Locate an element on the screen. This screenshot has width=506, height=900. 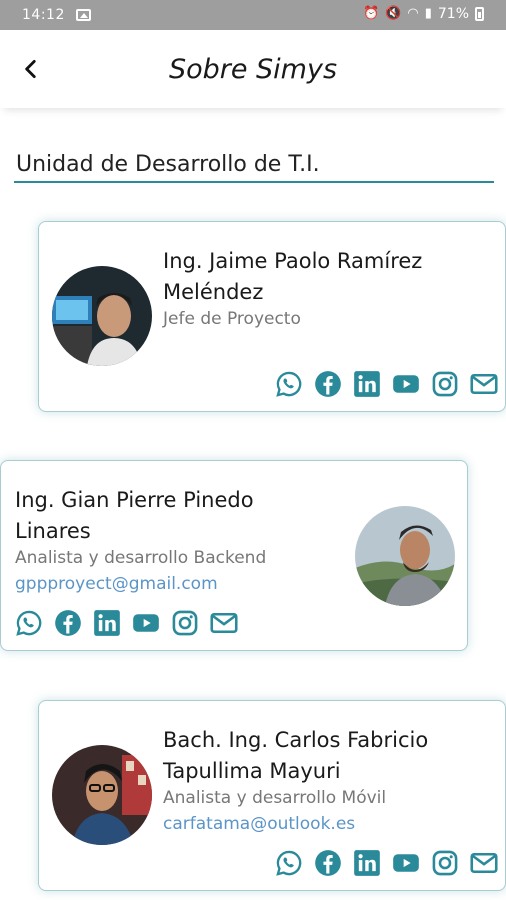
wifi-icon: ◠ is located at coordinates (413, 13).